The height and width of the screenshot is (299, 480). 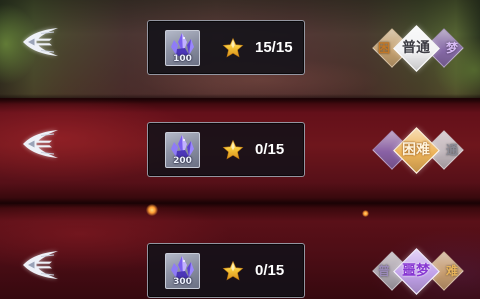 What do you see at coordinates (240, 203) in the screenshot?
I see `row-separator` at bounding box center [240, 203].